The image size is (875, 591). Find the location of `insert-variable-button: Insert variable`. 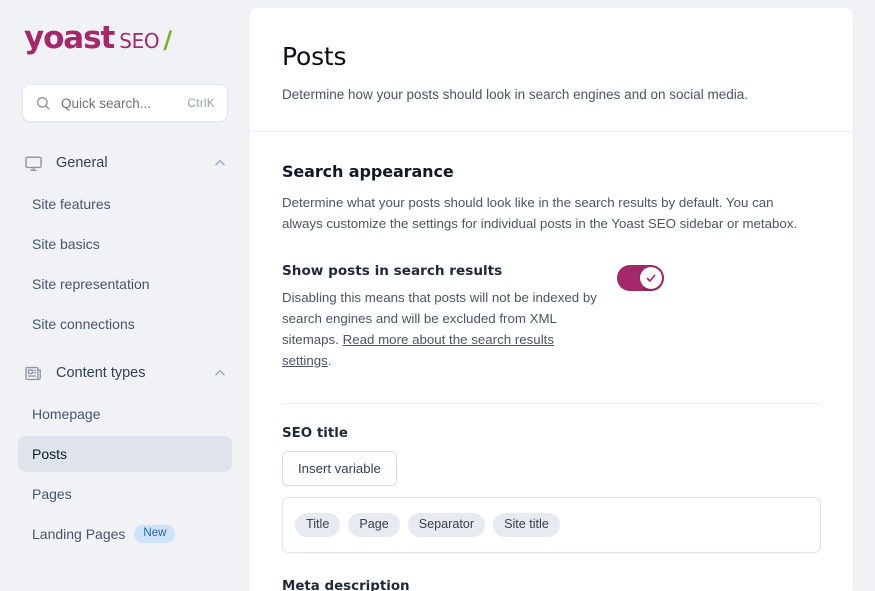

insert-variable-button: Insert variable is located at coordinates (339, 468).